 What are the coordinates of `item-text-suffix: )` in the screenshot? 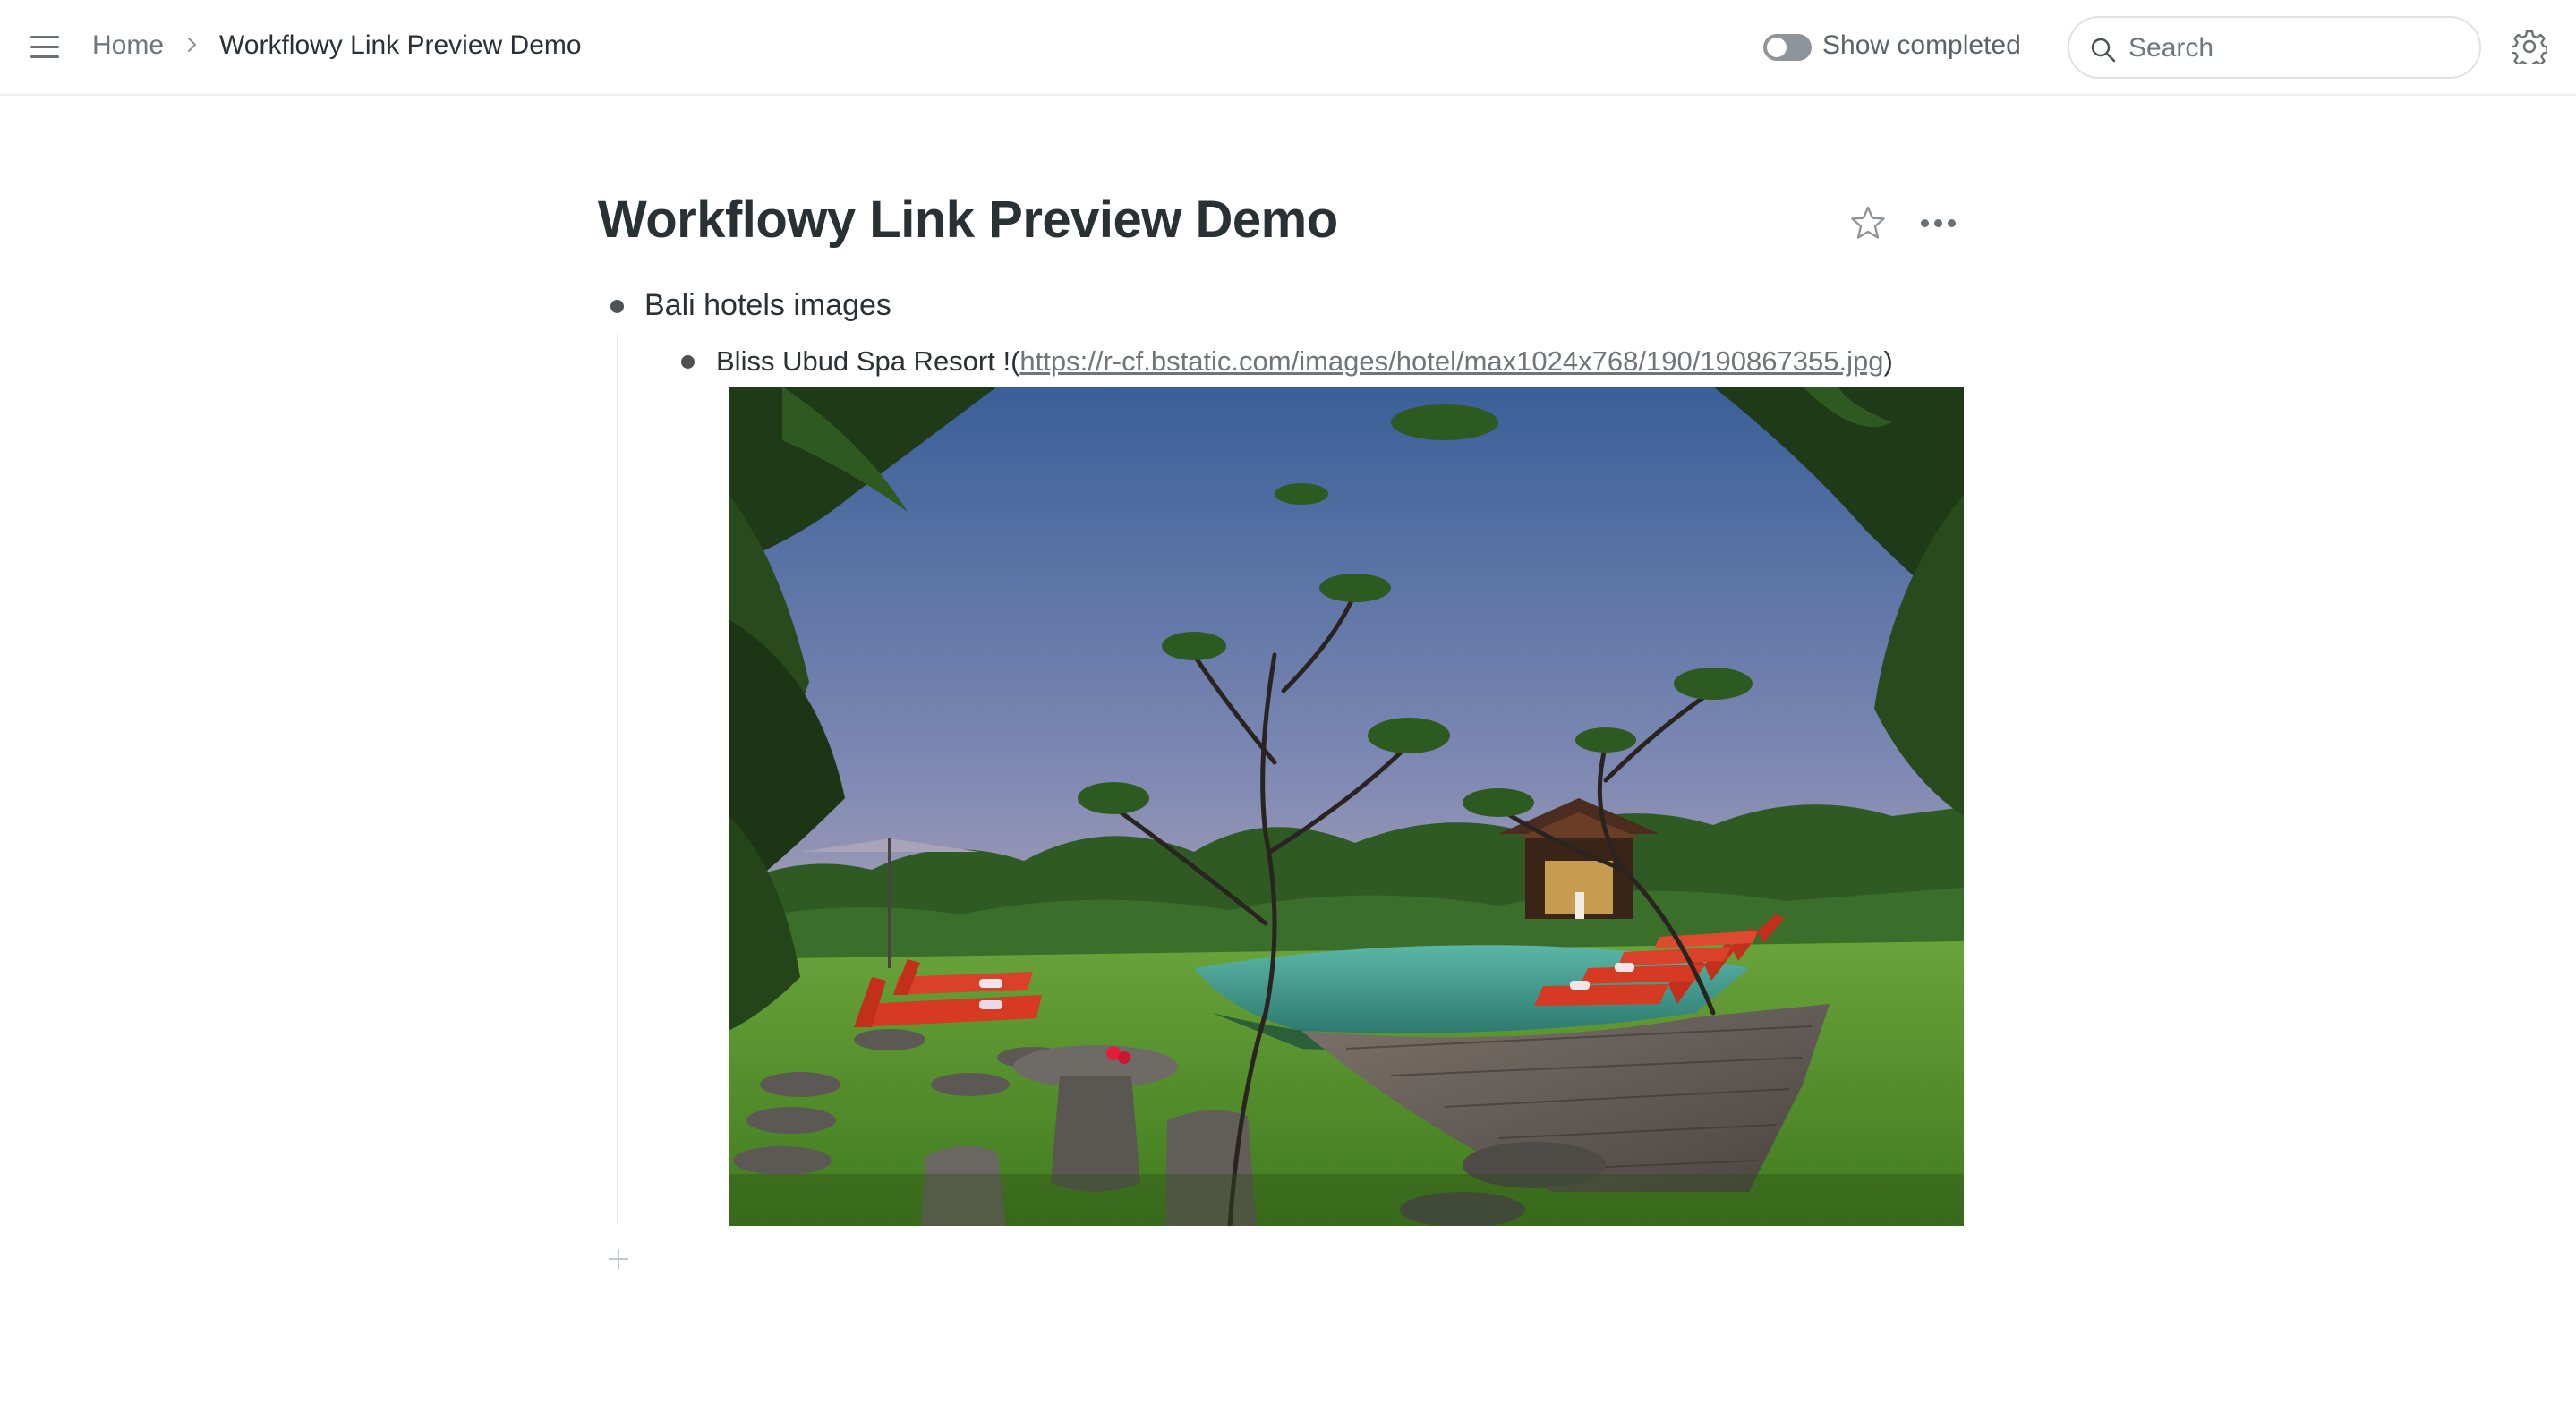 It's located at (1888, 361).